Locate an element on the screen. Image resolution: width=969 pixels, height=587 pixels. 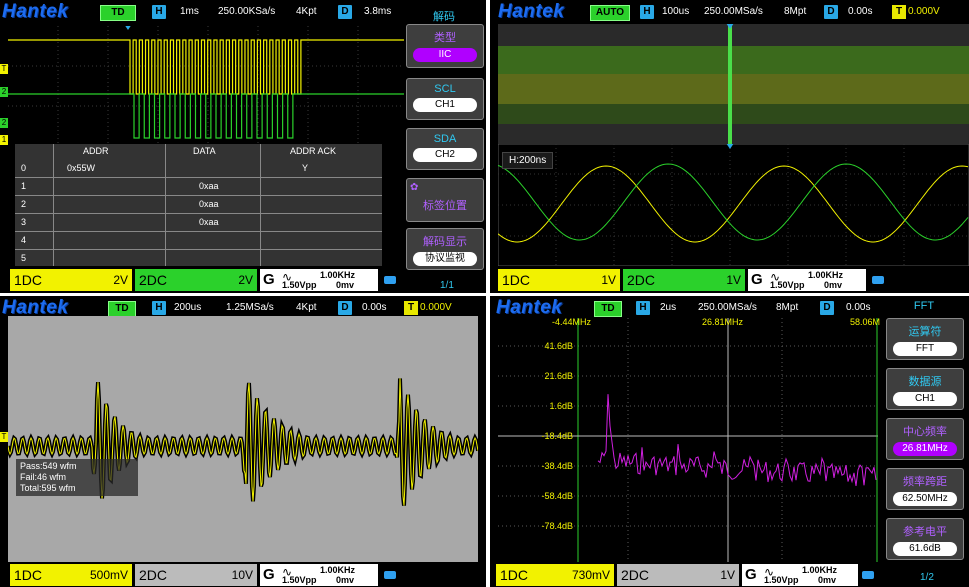
ch1-scale-box: 1DC 2V is located at coordinates (71, 280).